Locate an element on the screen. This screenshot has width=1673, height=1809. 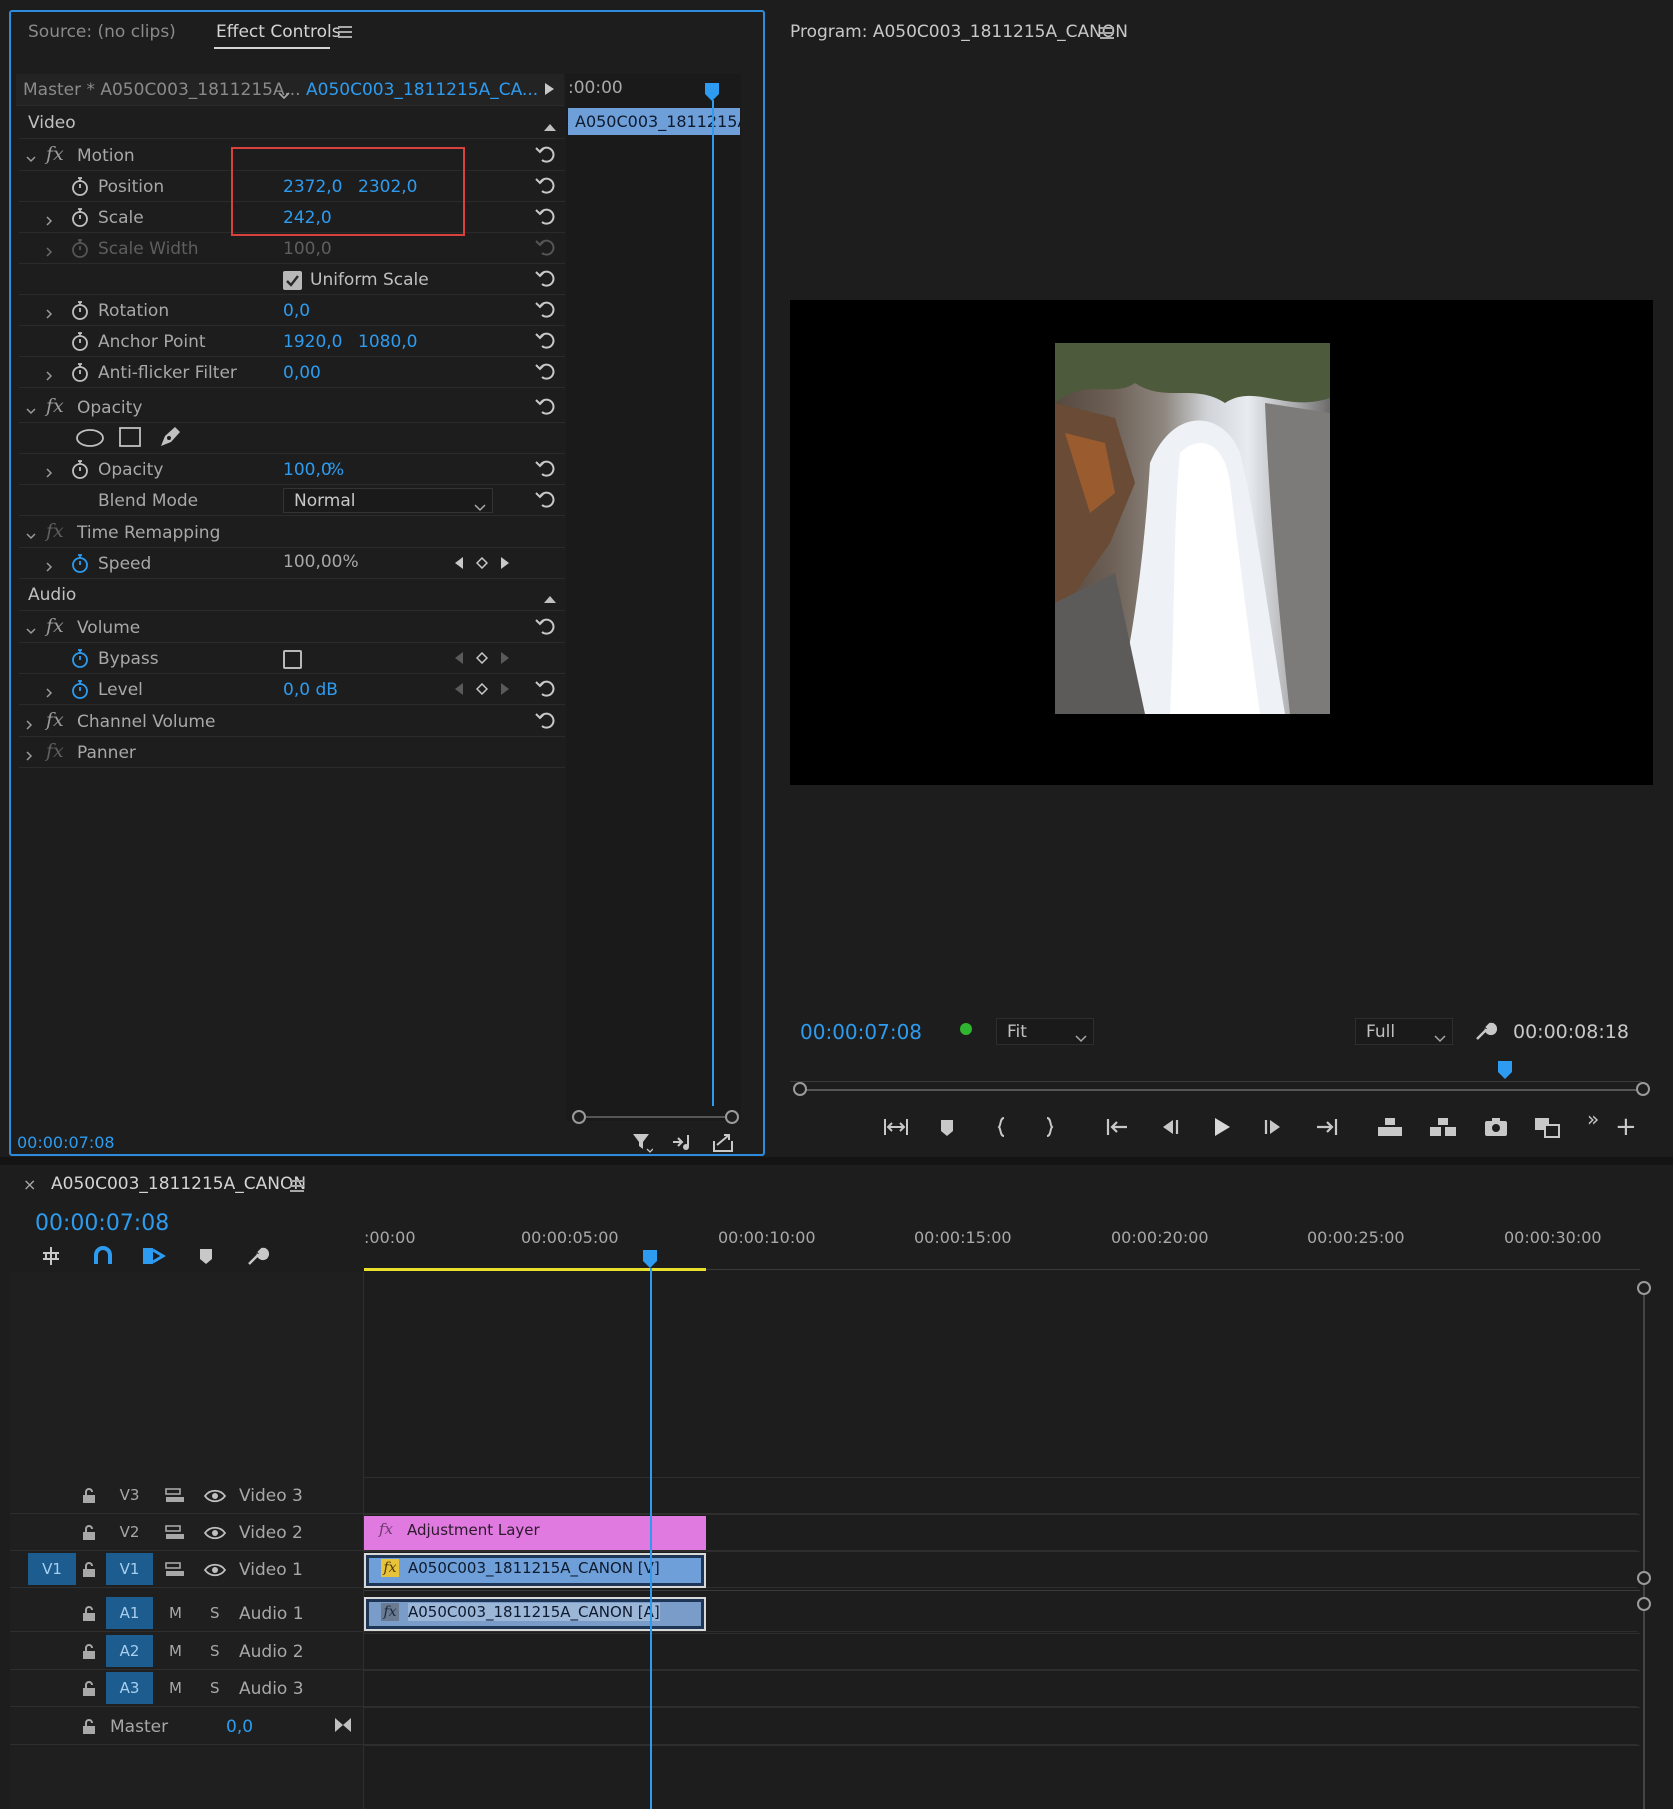
close-sequence-icon: × is located at coordinates (29, 1184).